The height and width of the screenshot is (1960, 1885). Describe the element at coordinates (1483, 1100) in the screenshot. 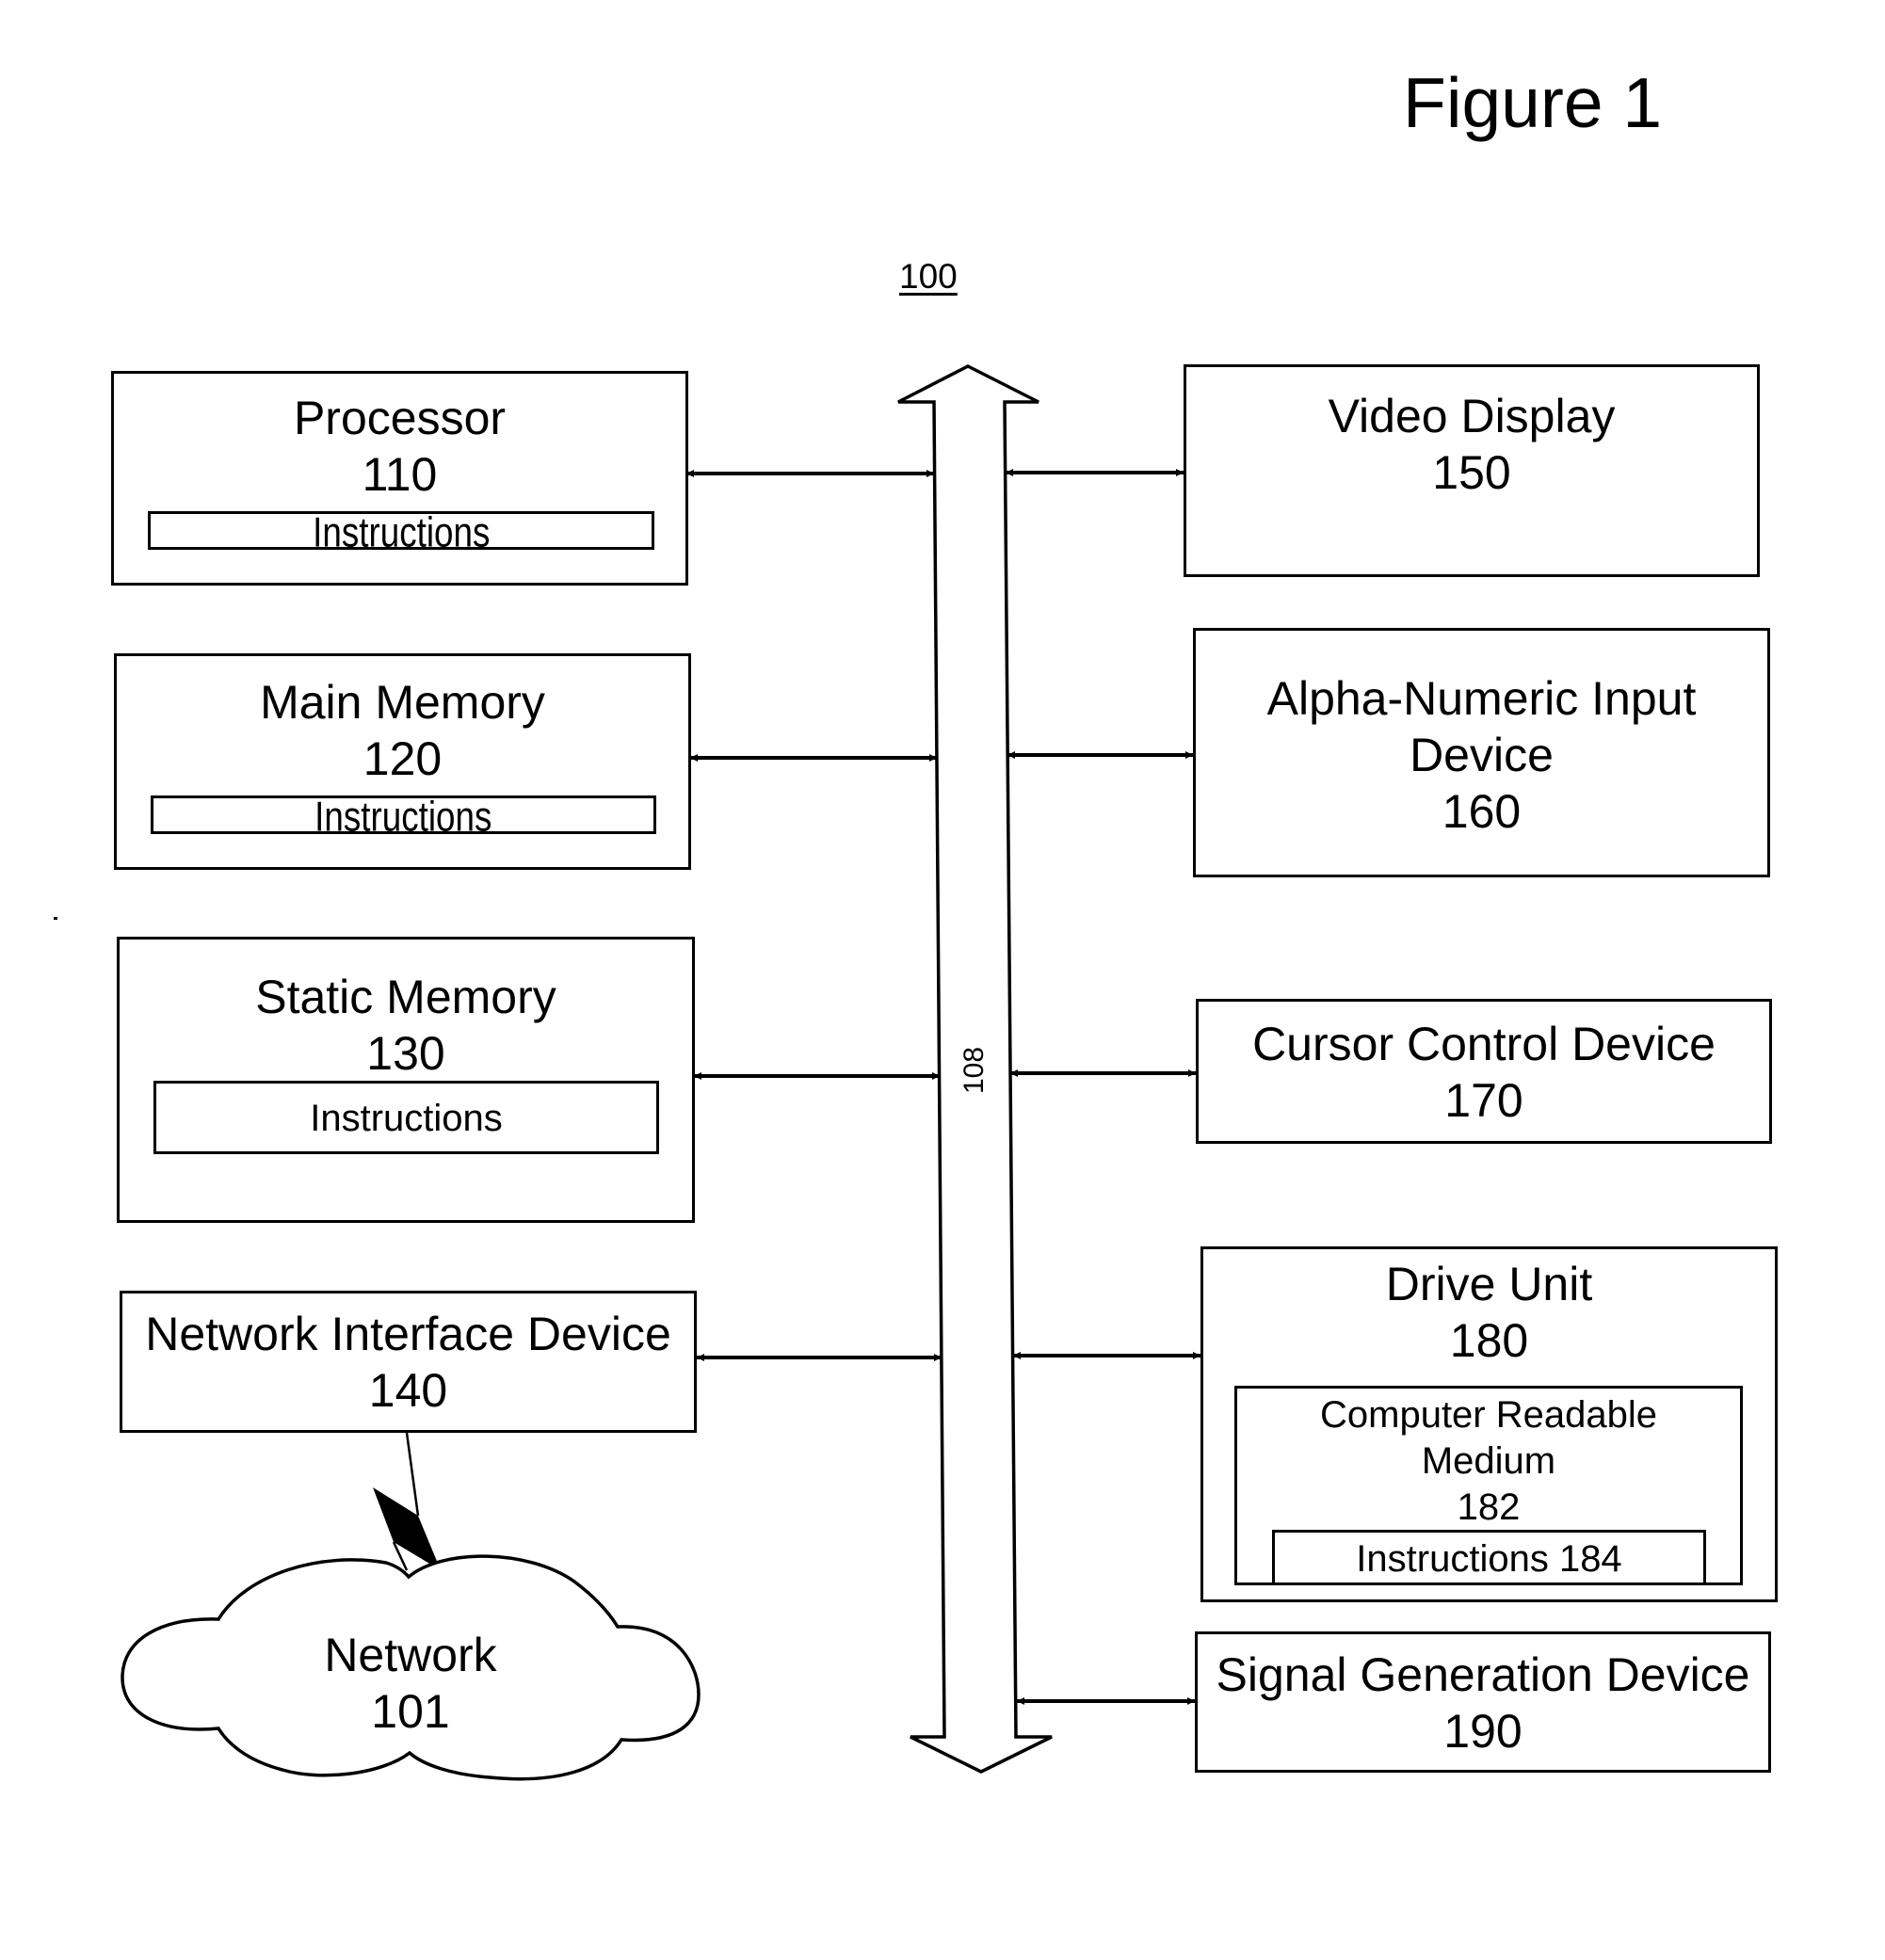

I see `cursor-control-ref: 170` at that location.